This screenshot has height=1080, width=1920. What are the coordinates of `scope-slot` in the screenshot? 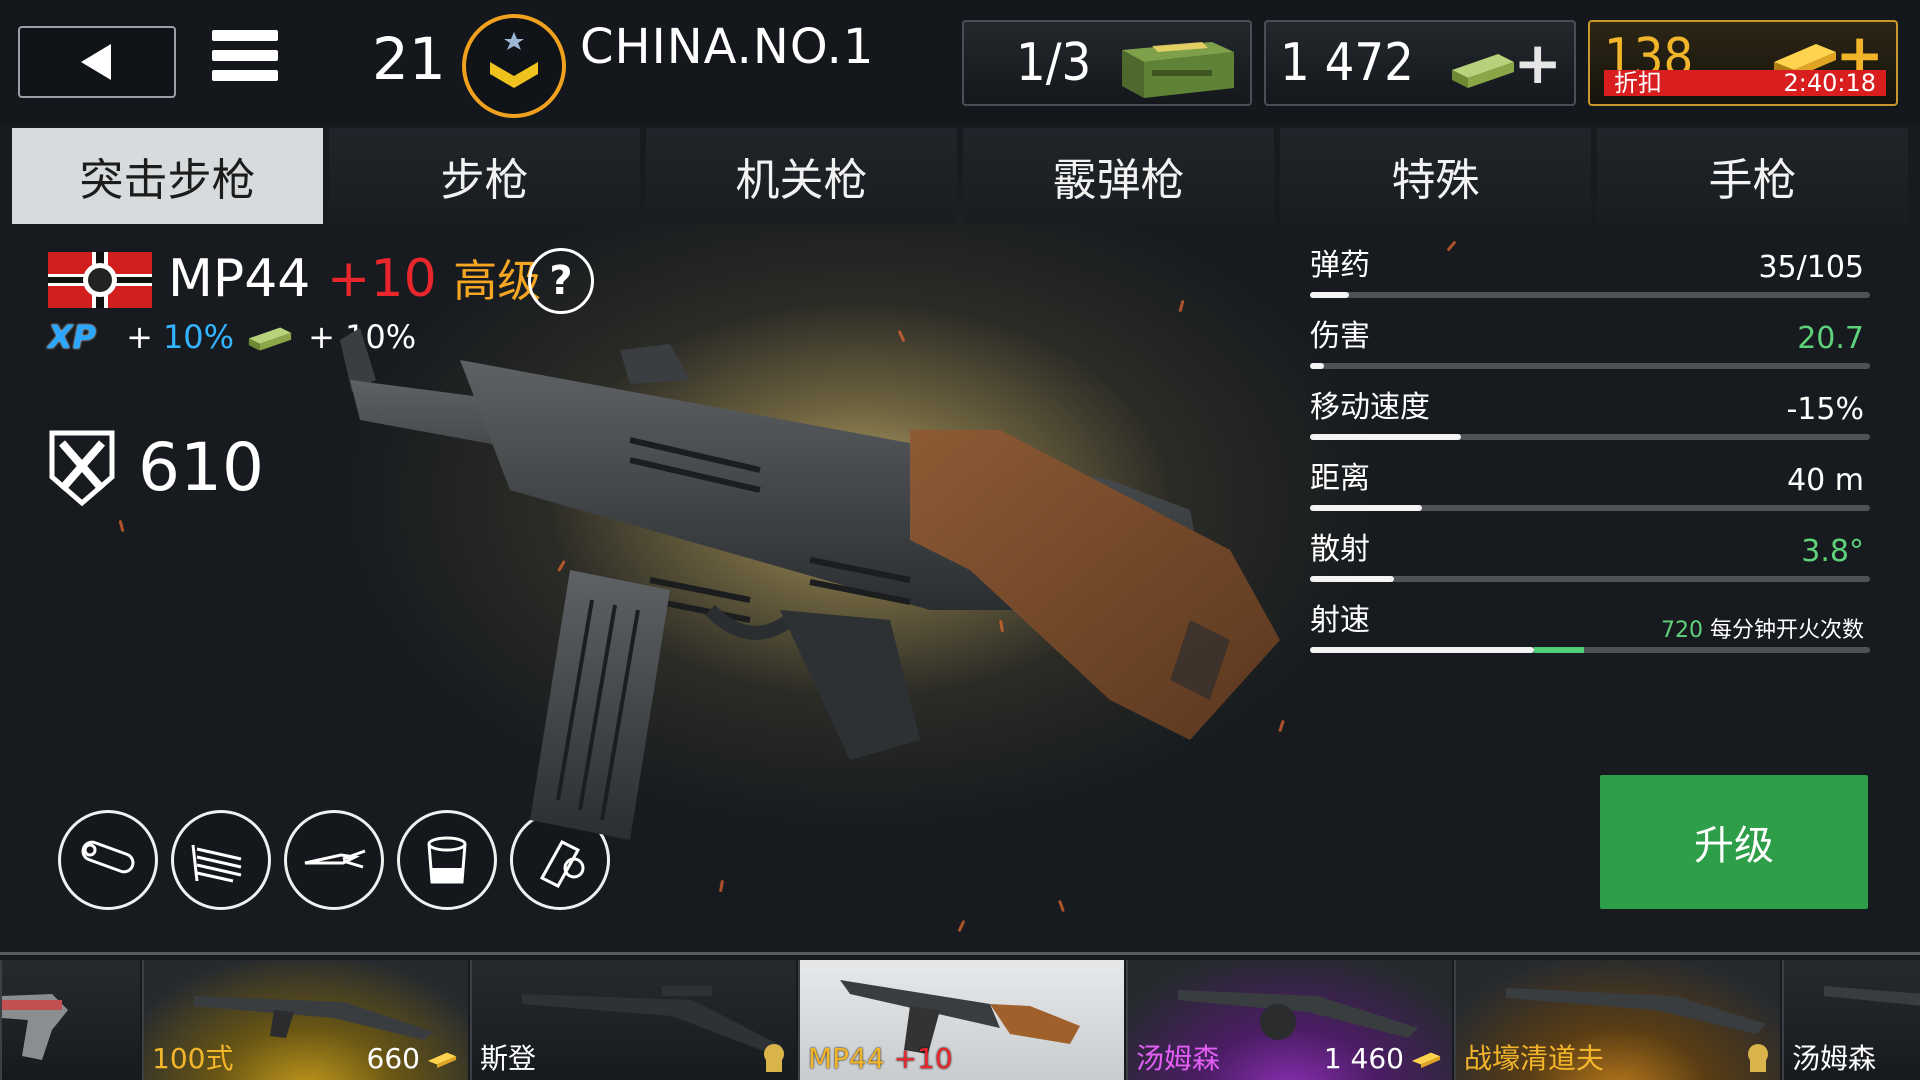 It's located at (108, 860).